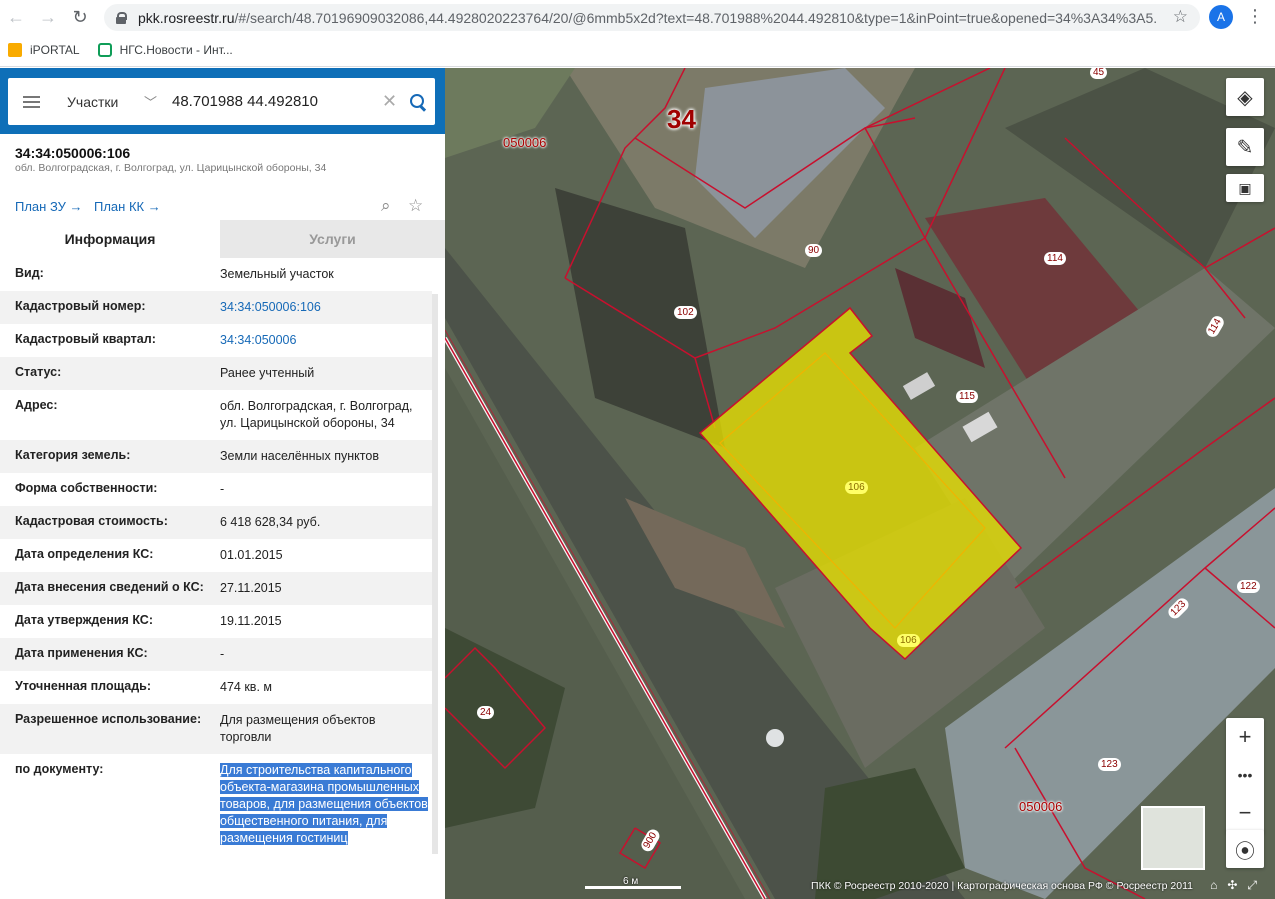 This screenshot has height=899, width=1275. What do you see at coordinates (1245, 775) in the screenshot?
I see `more-icon: •••` at bounding box center [1245, 775].